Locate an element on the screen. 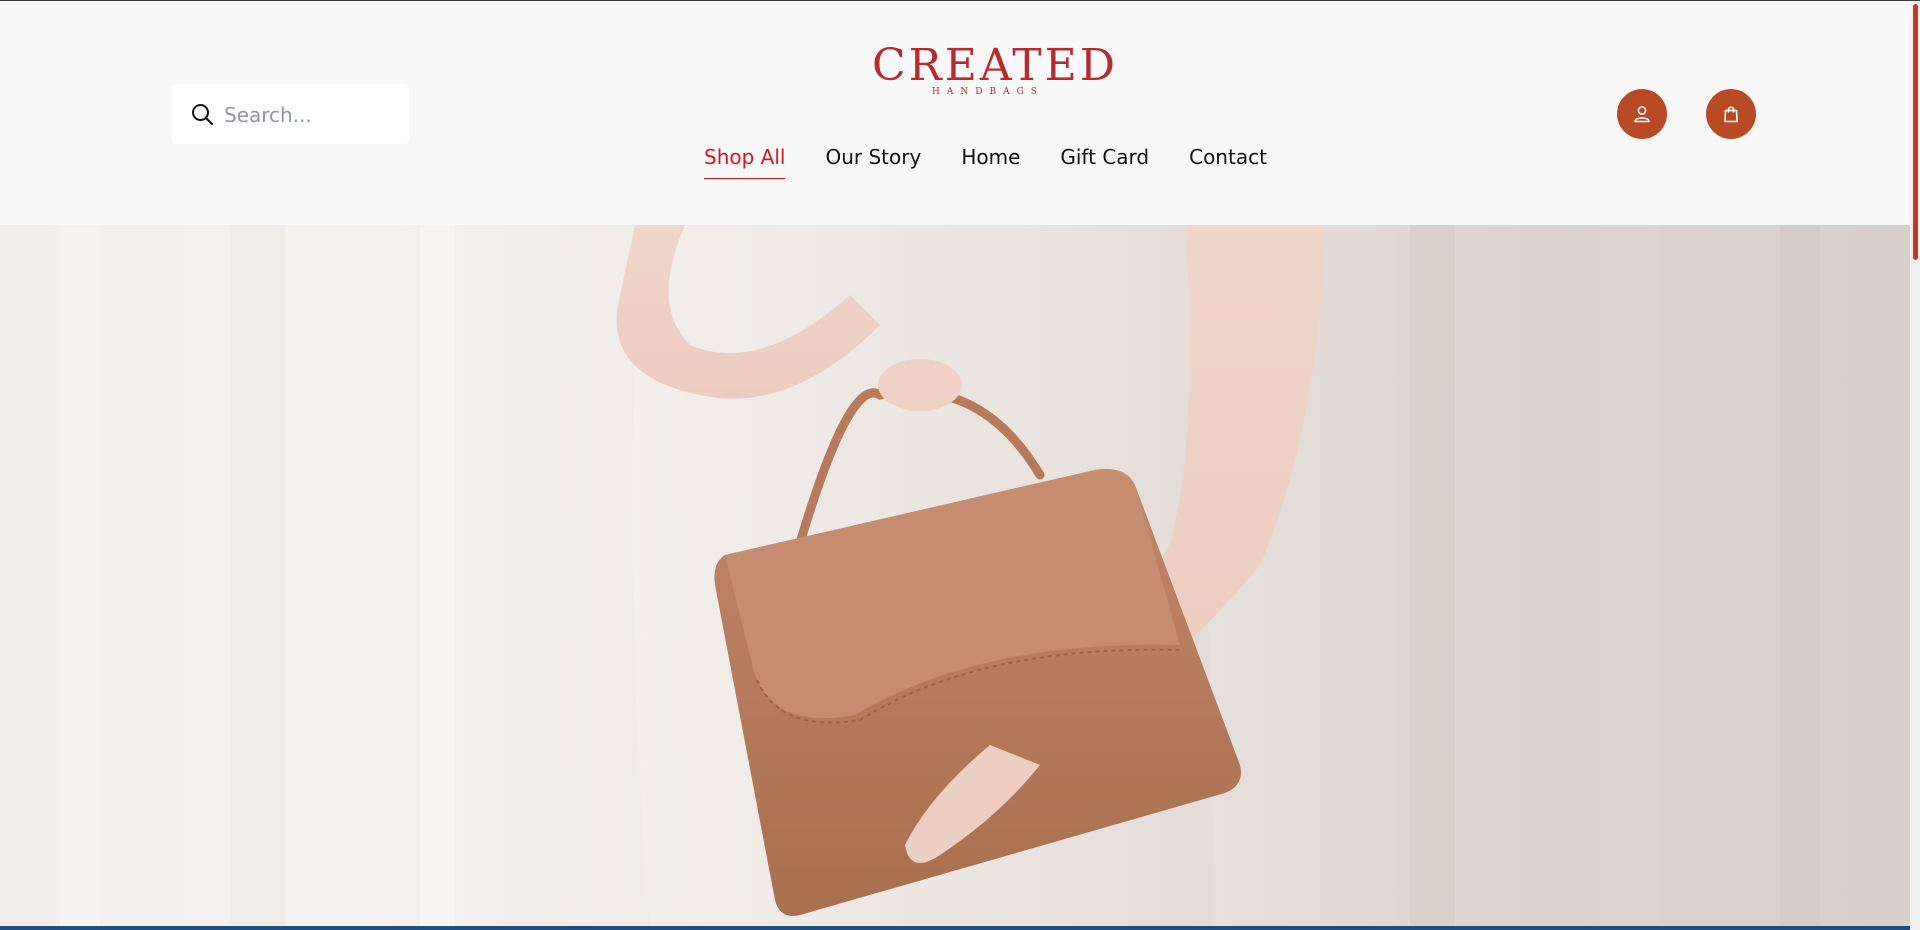 Image resolution: width=1920 pixels, height=930 pixels. nav-item-gift-card: Gift Card is located at coordinates (1104, 161).